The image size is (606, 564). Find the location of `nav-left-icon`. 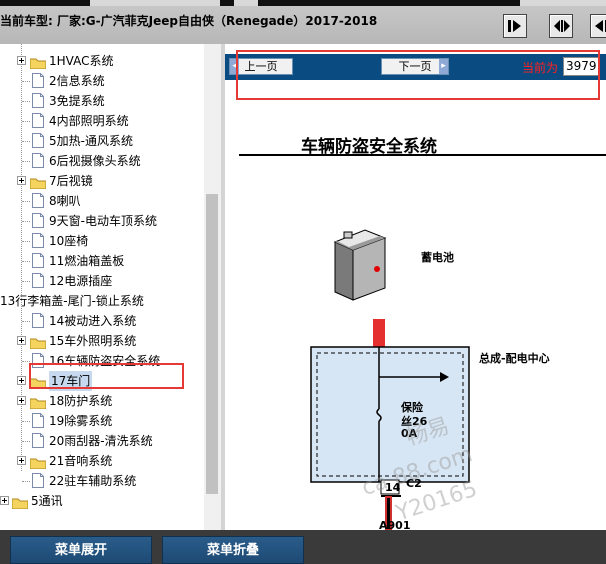

nav-left-icon is located at coordinates (600, 26).